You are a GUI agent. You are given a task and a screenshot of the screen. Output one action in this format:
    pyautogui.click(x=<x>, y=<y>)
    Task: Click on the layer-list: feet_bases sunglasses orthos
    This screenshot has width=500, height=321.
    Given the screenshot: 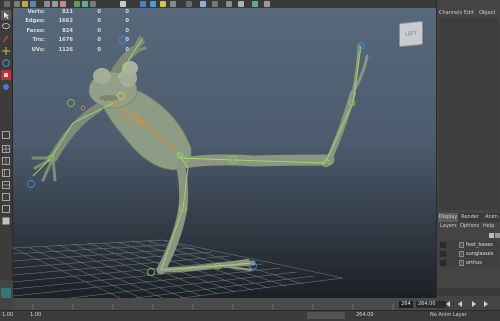 What is the action you would take?
    pyautogui.click(x=469, y=254)
    